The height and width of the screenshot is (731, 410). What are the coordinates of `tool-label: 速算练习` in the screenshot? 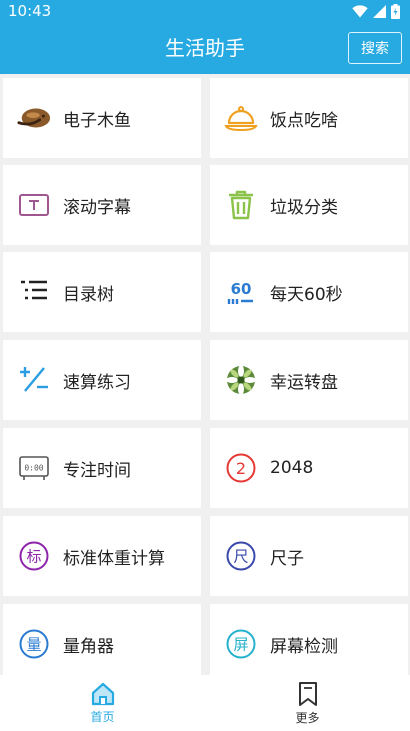 It's located at (97, 382).